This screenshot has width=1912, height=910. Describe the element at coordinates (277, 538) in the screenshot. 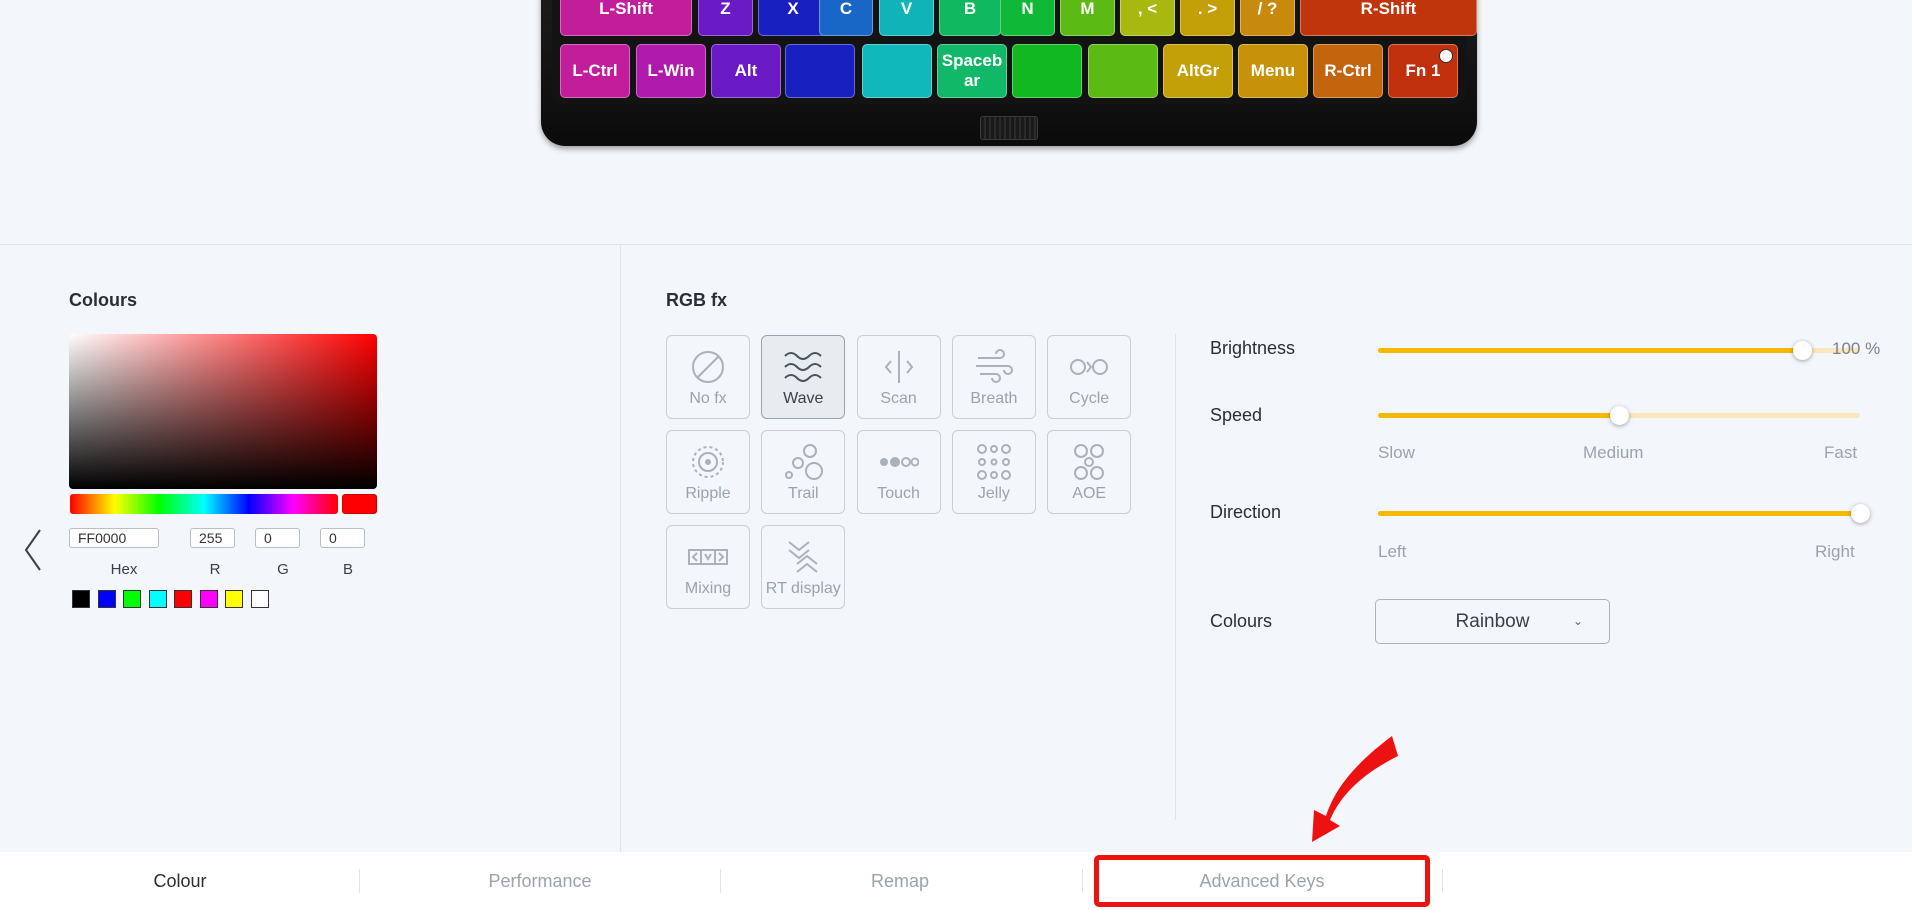

I see `g-input: 0` at that location.